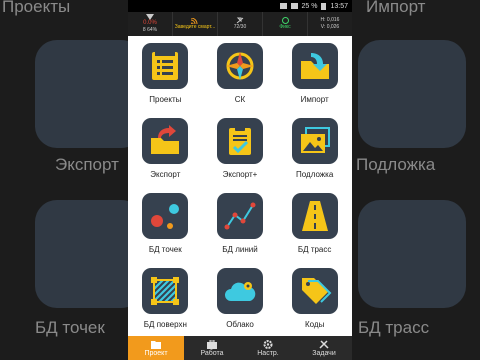 This screenshot has width=480, height=360. I want to click on info-satellites: 72/30, so click(240, 24).